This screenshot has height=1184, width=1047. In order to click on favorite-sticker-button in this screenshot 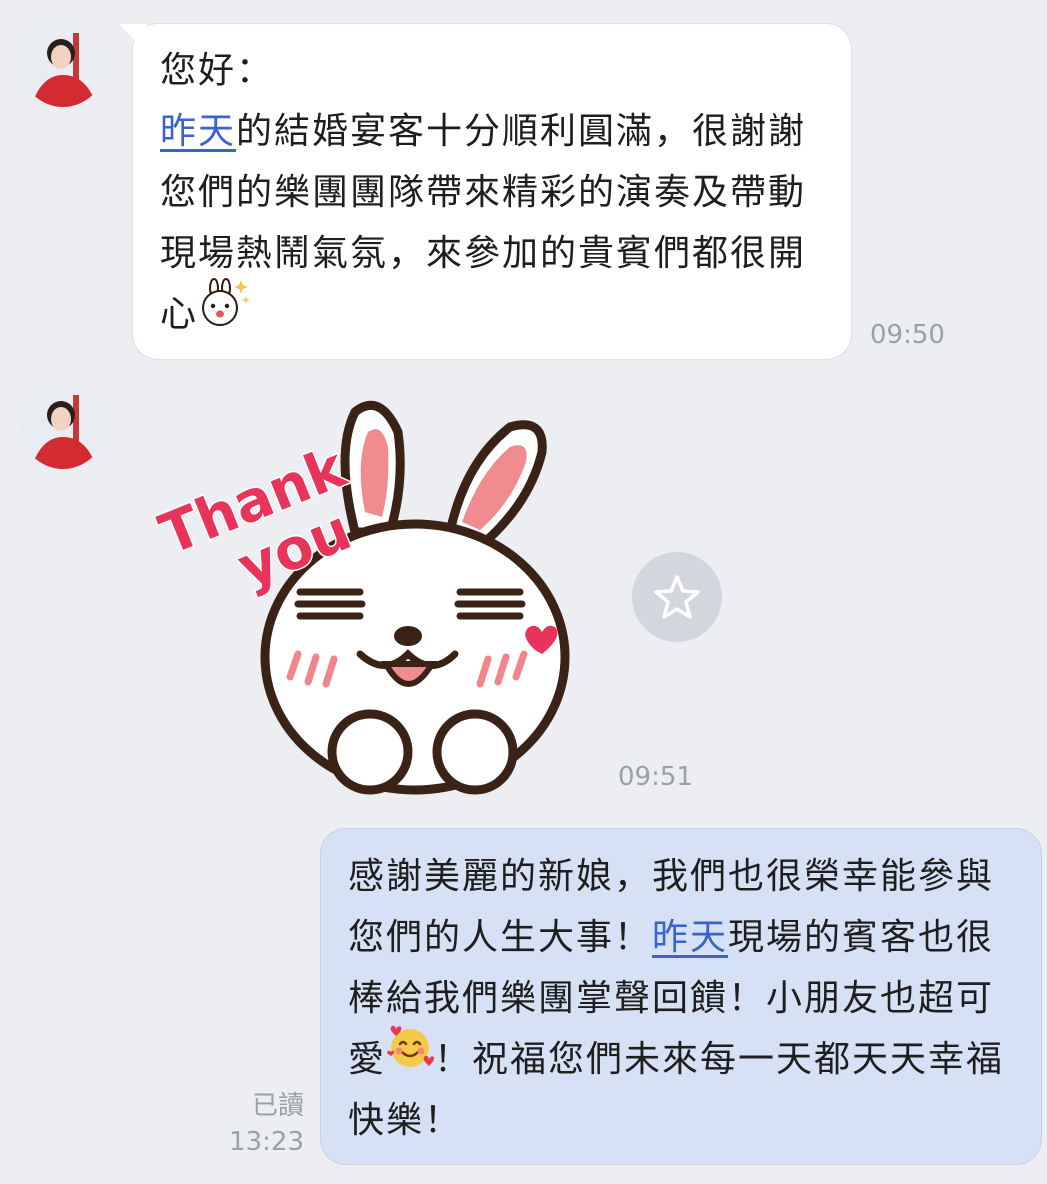, I will do `click(677, 597)`.